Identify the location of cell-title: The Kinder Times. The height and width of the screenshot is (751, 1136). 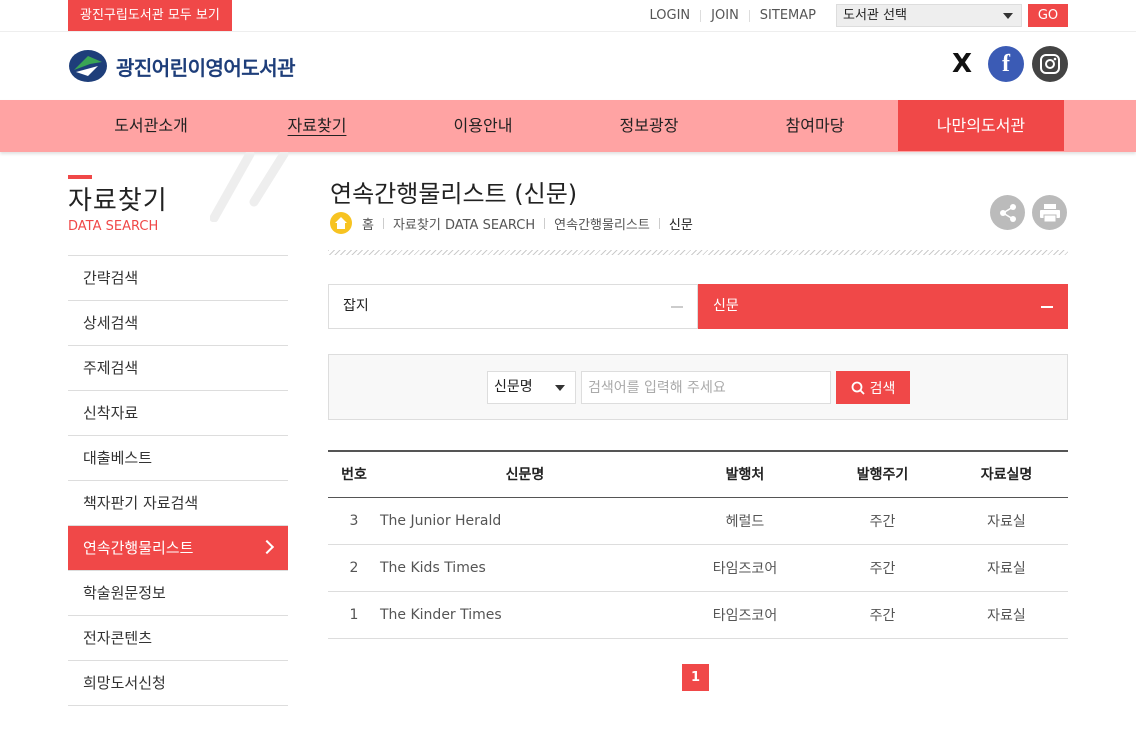
(525, 615).